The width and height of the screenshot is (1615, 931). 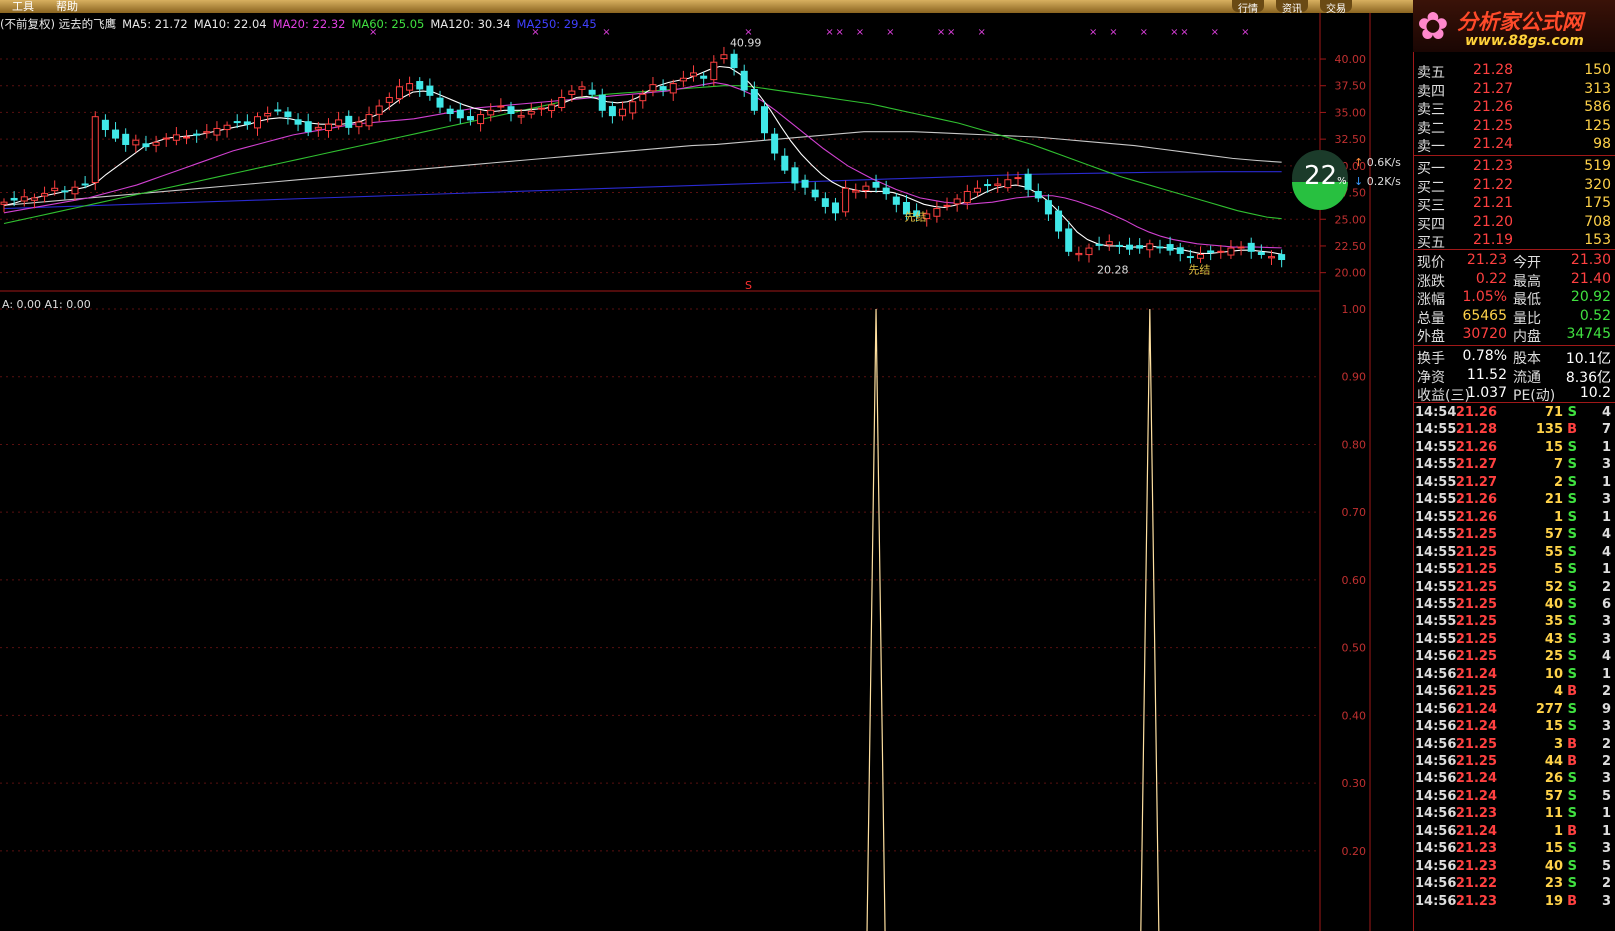 I want to click on info-value: 11.52, so click(x=1486, y=374).